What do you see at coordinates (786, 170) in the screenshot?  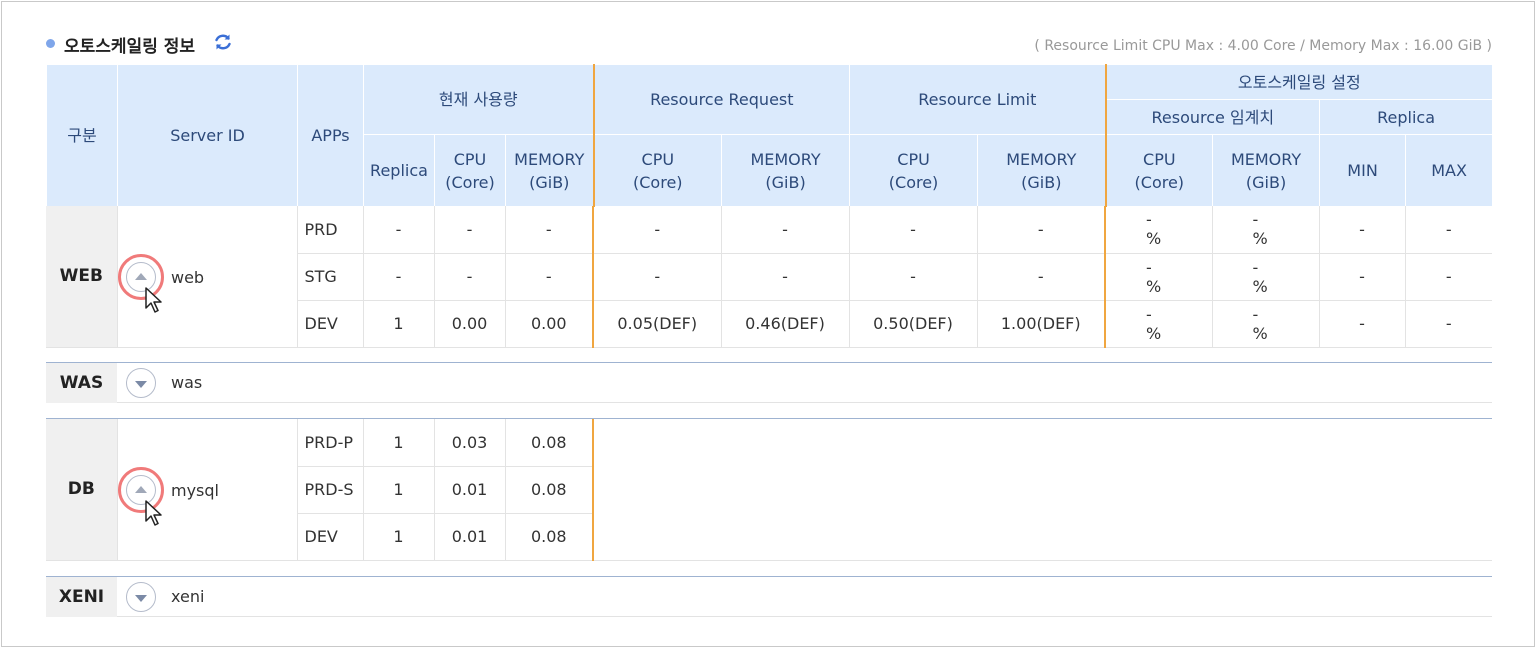 I see `col-req-mem: MEMORY (GiB)` at bounding box center [786, 170].